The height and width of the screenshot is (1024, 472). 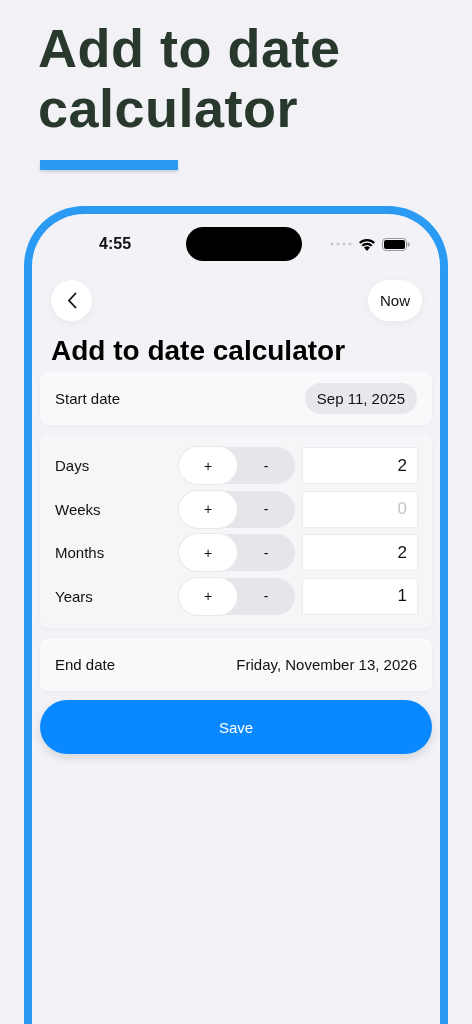 I want to click on end-date-value: Friday, November 13, 2026, so click(x=326, y=664).